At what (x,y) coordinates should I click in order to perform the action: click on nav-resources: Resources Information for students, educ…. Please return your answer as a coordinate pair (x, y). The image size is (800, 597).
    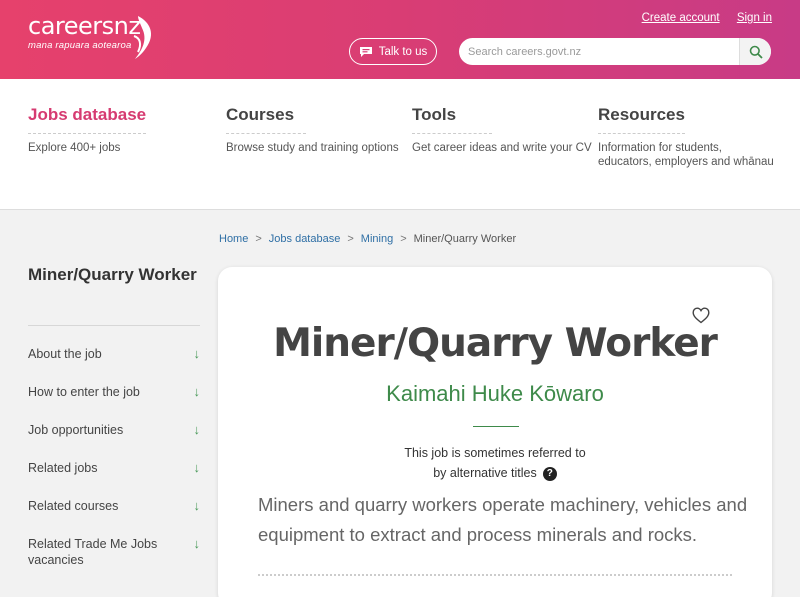
    Looking at the image, I should click on (688, 137).